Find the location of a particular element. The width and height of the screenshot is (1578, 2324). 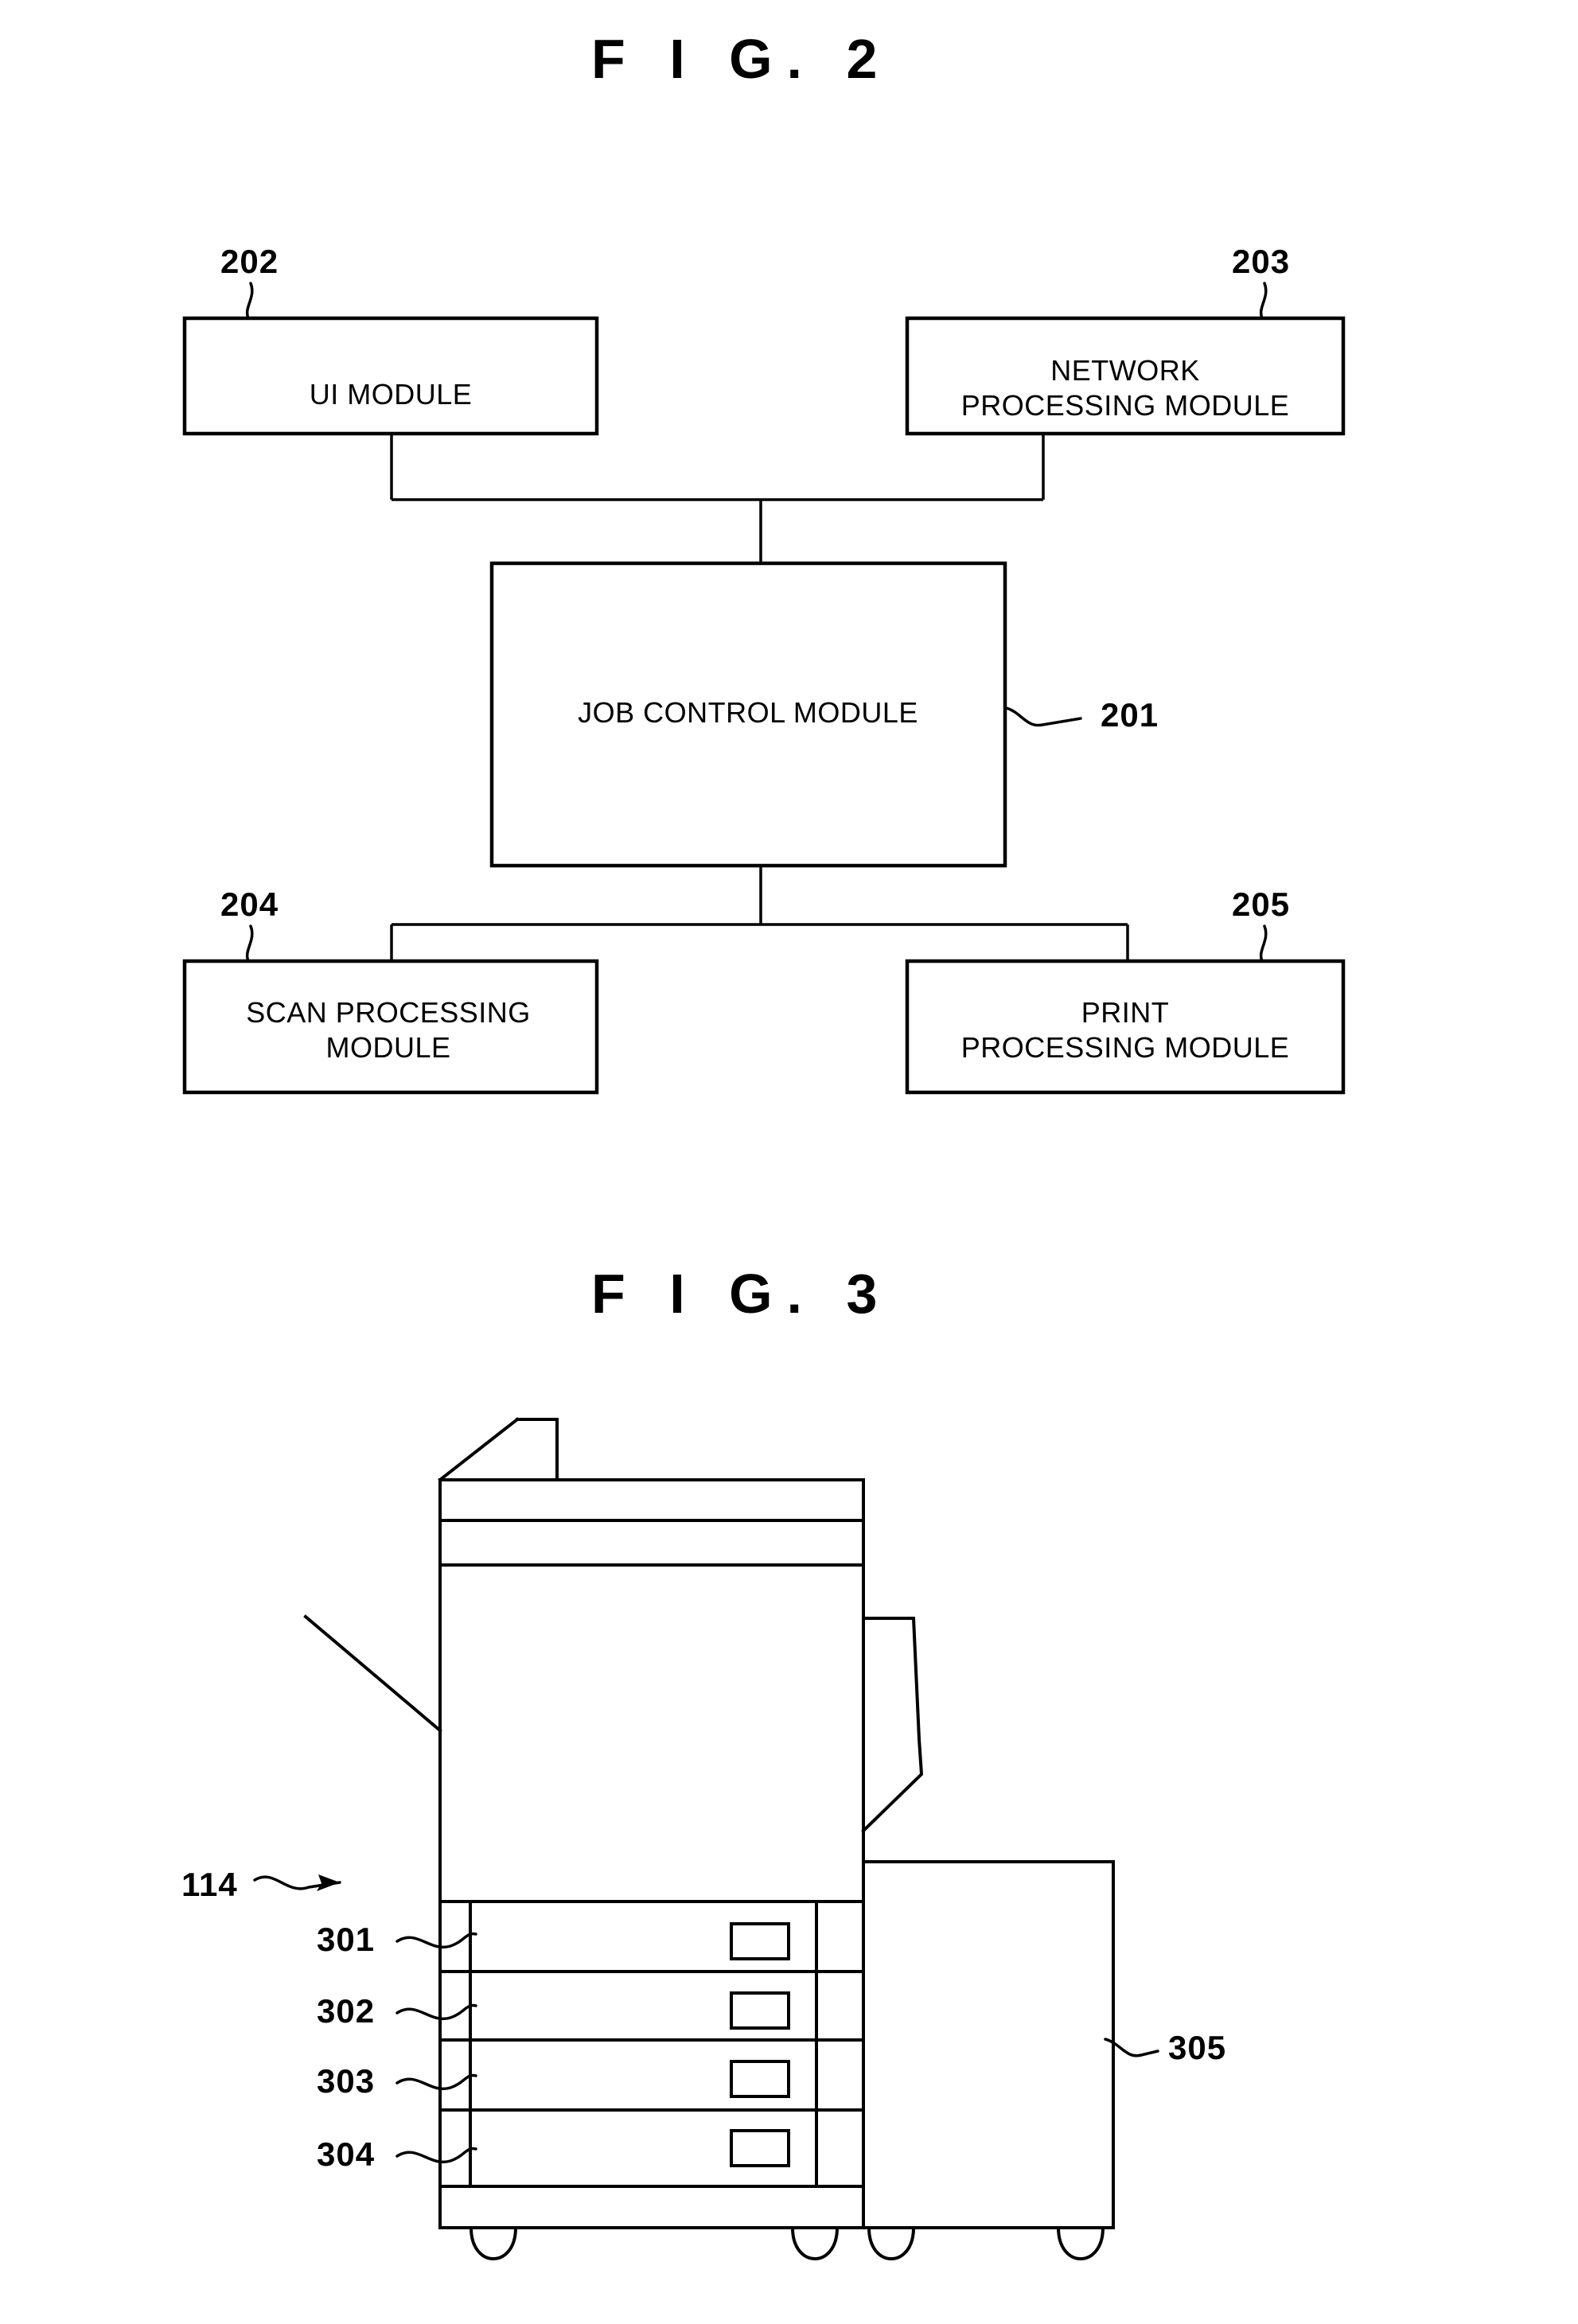

paper-cassette-4-handle is located at coordinates (760, 2148).